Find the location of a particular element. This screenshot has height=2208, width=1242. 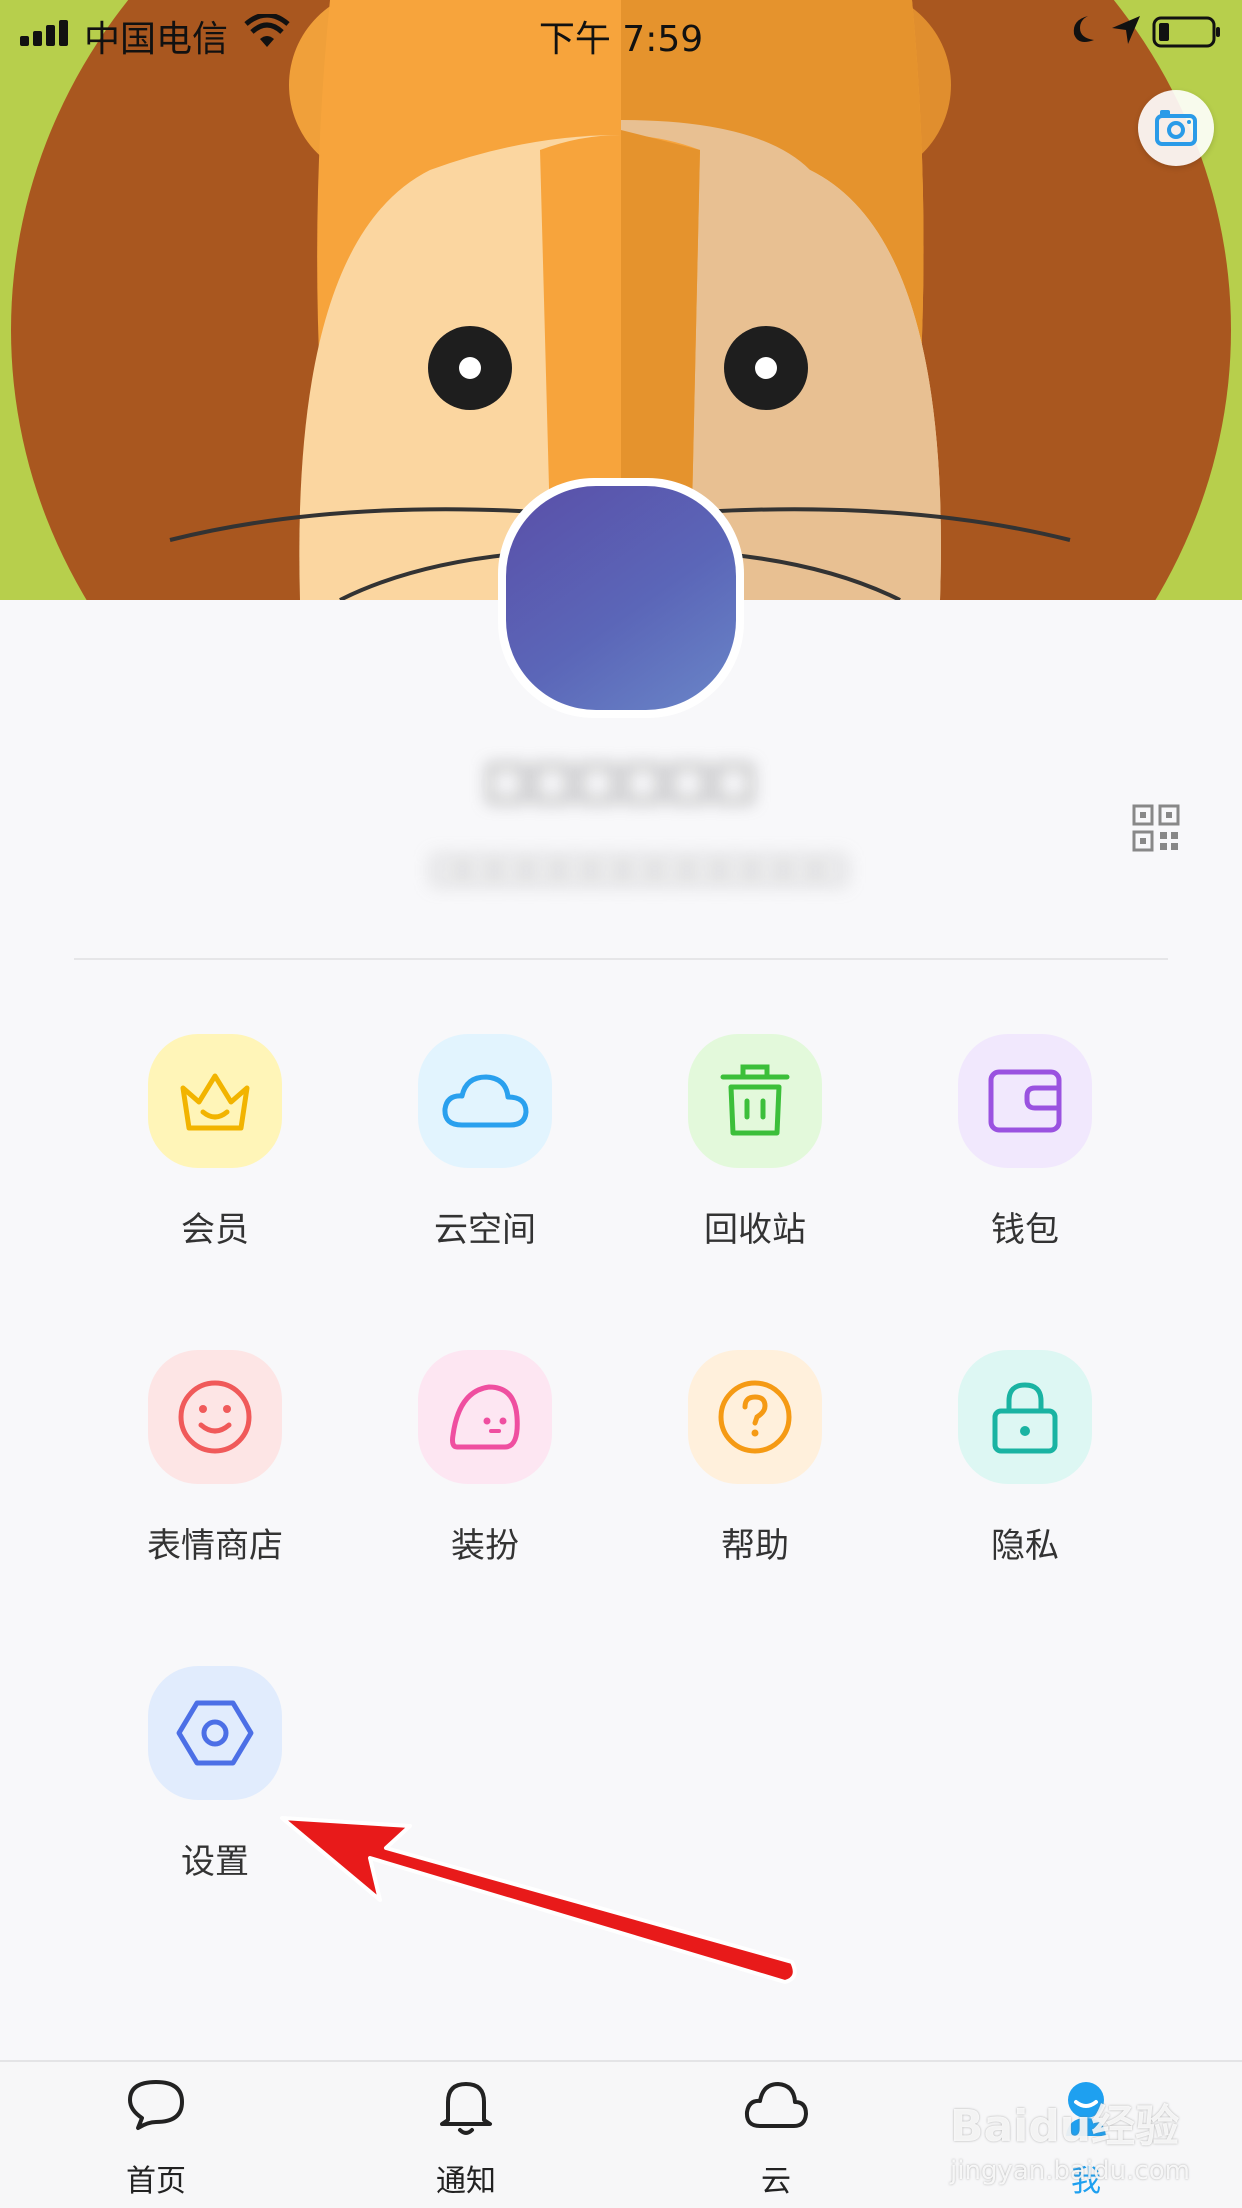

cloud-space-tile is located at coordinates (485, 1101).